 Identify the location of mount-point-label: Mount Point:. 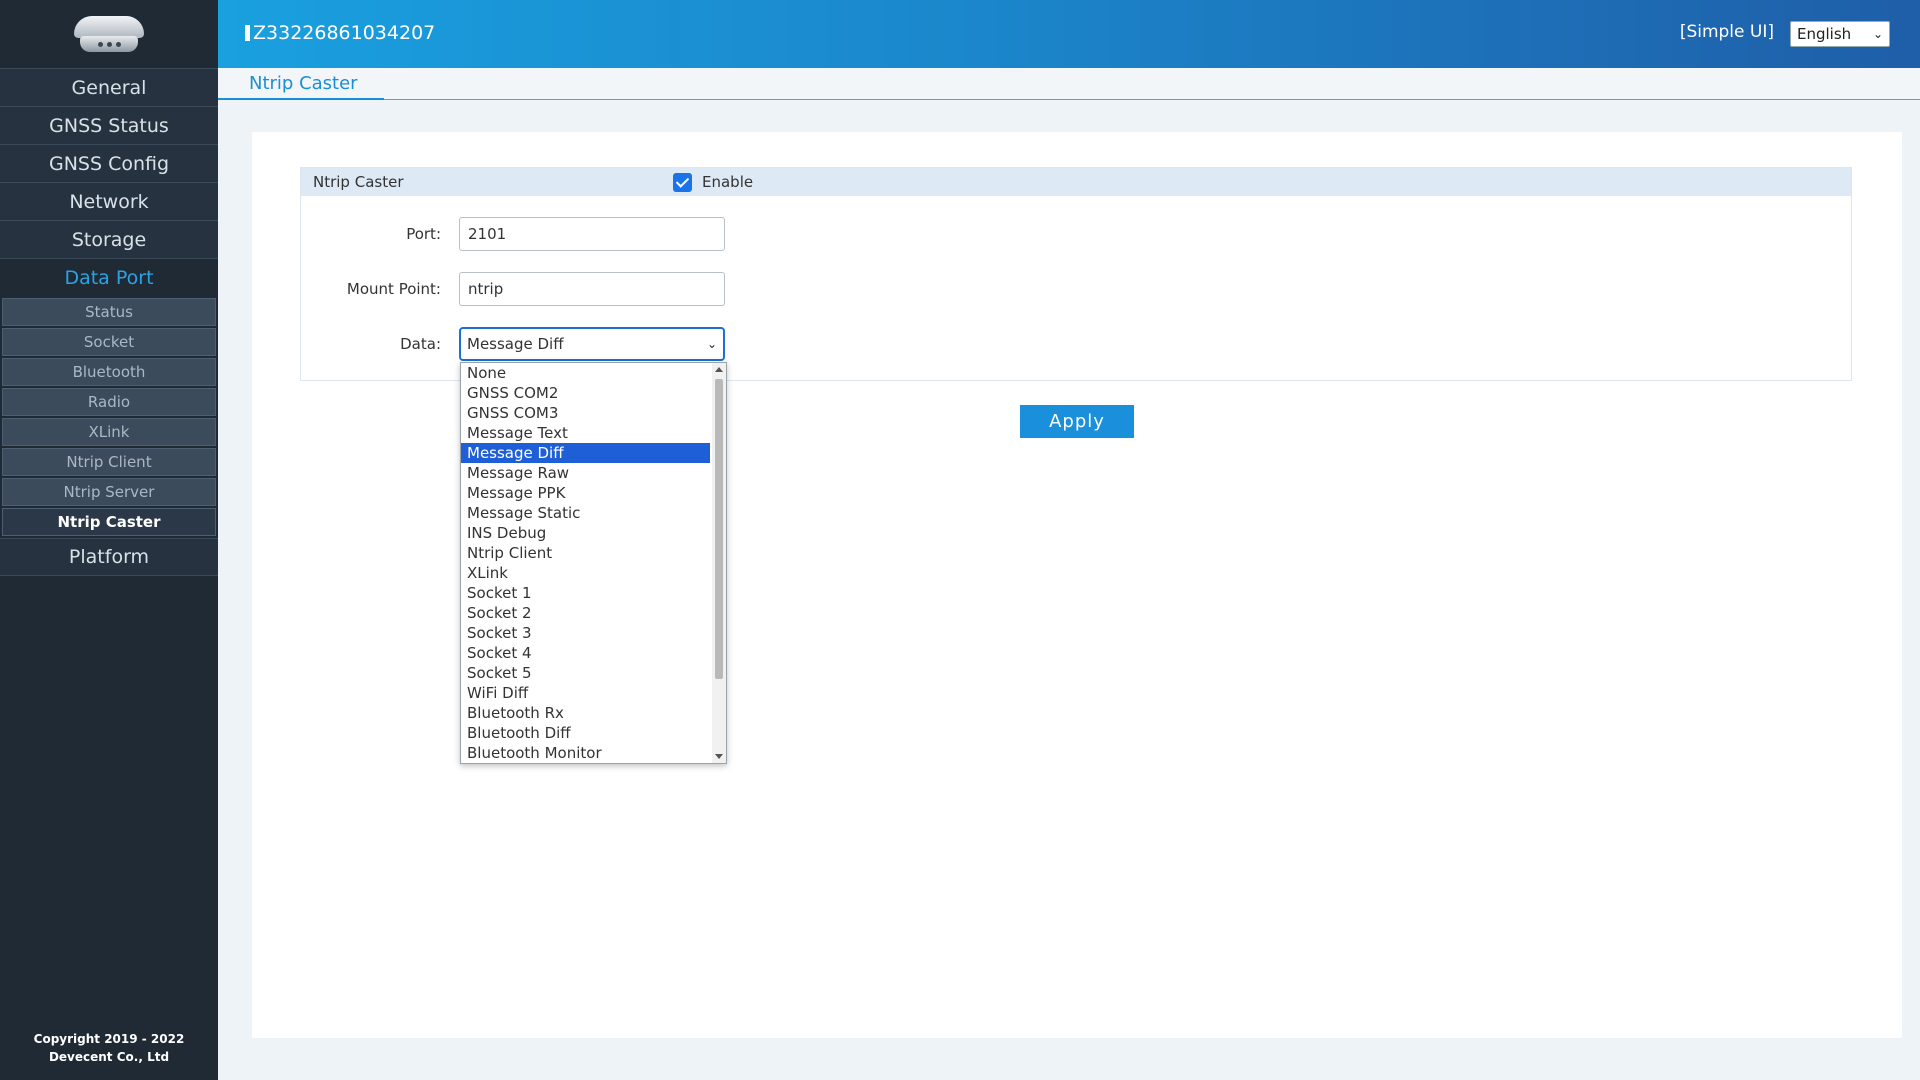
(393, 289).